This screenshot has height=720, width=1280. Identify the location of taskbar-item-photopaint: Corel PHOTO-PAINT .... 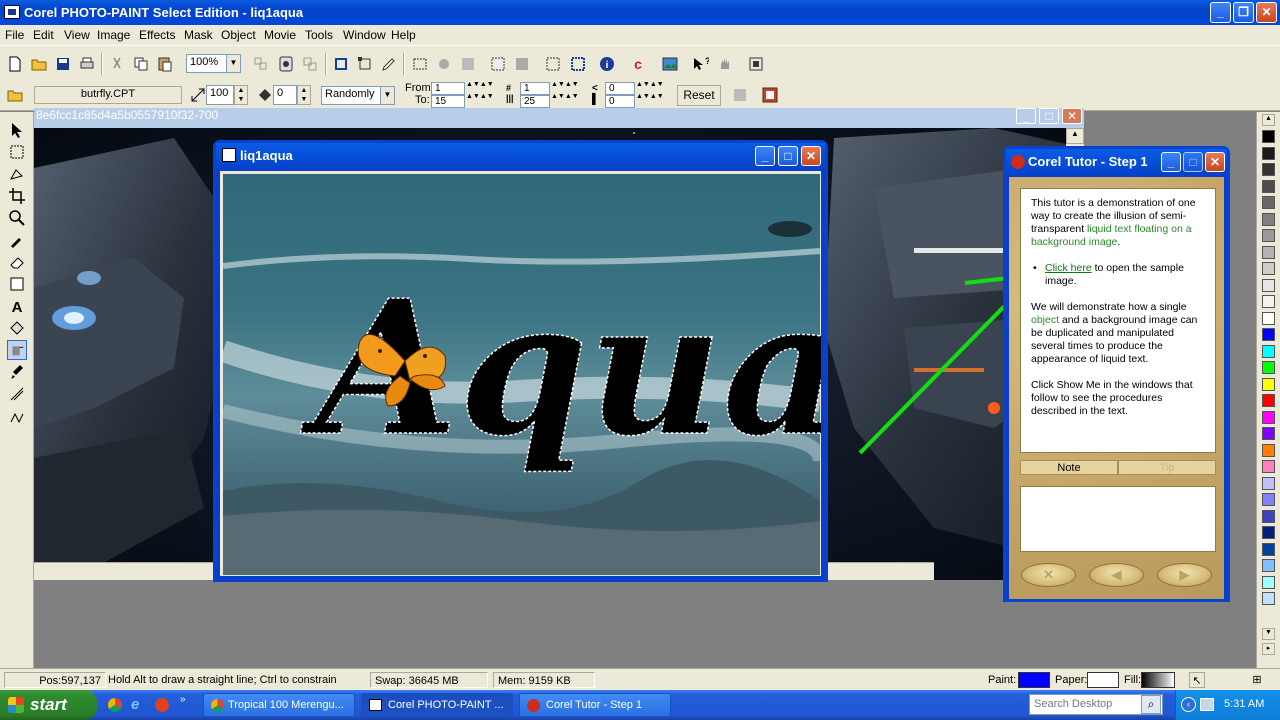
(437, 705).